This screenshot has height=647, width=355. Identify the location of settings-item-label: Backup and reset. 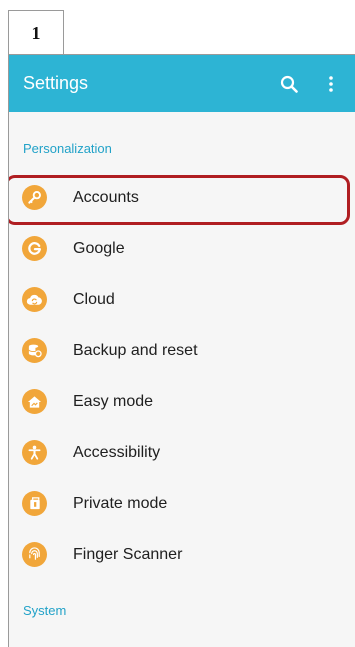
(135, 350).